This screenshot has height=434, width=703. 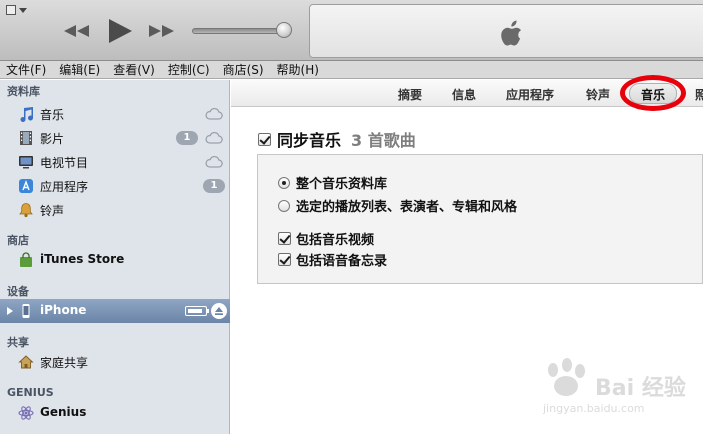 What do you see at coordinates (284, 259) in the screenshot?
I see `include-voice-memos-checkbox` at bounding box center [284, 259].